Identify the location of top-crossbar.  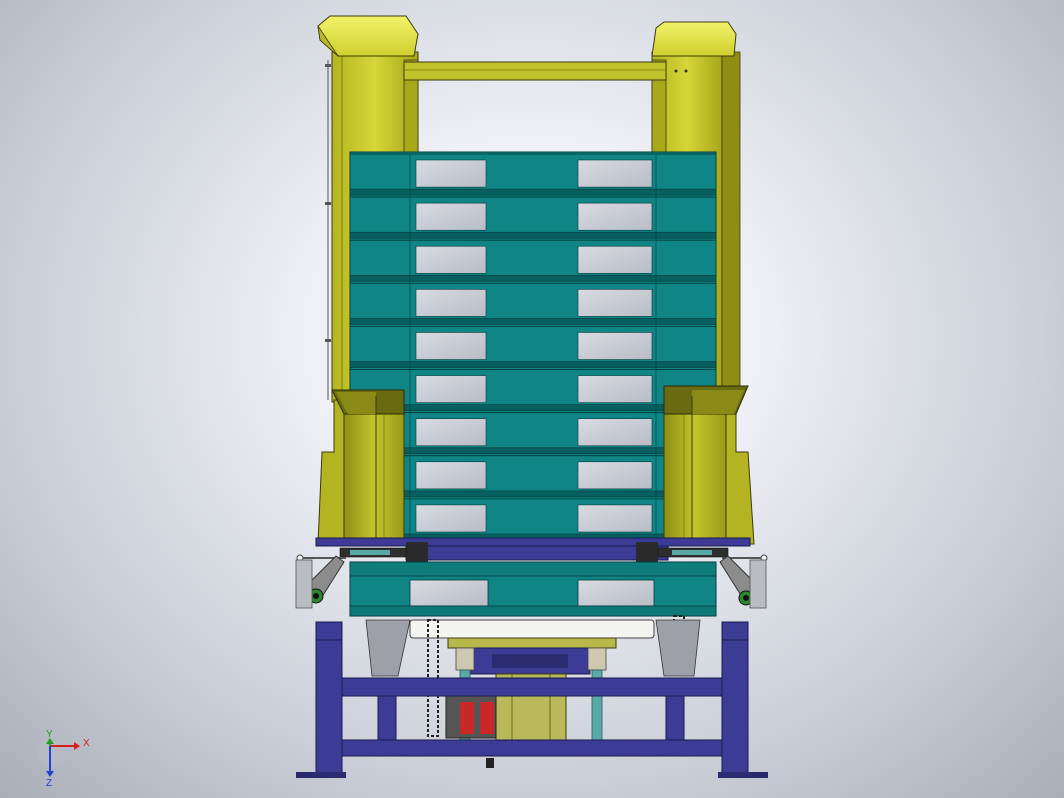
(535, 71).